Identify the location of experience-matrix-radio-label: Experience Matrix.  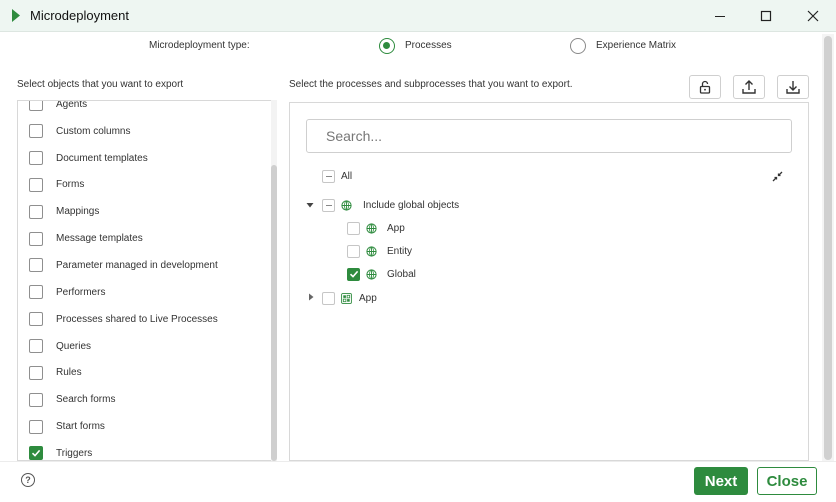
(636, 45).